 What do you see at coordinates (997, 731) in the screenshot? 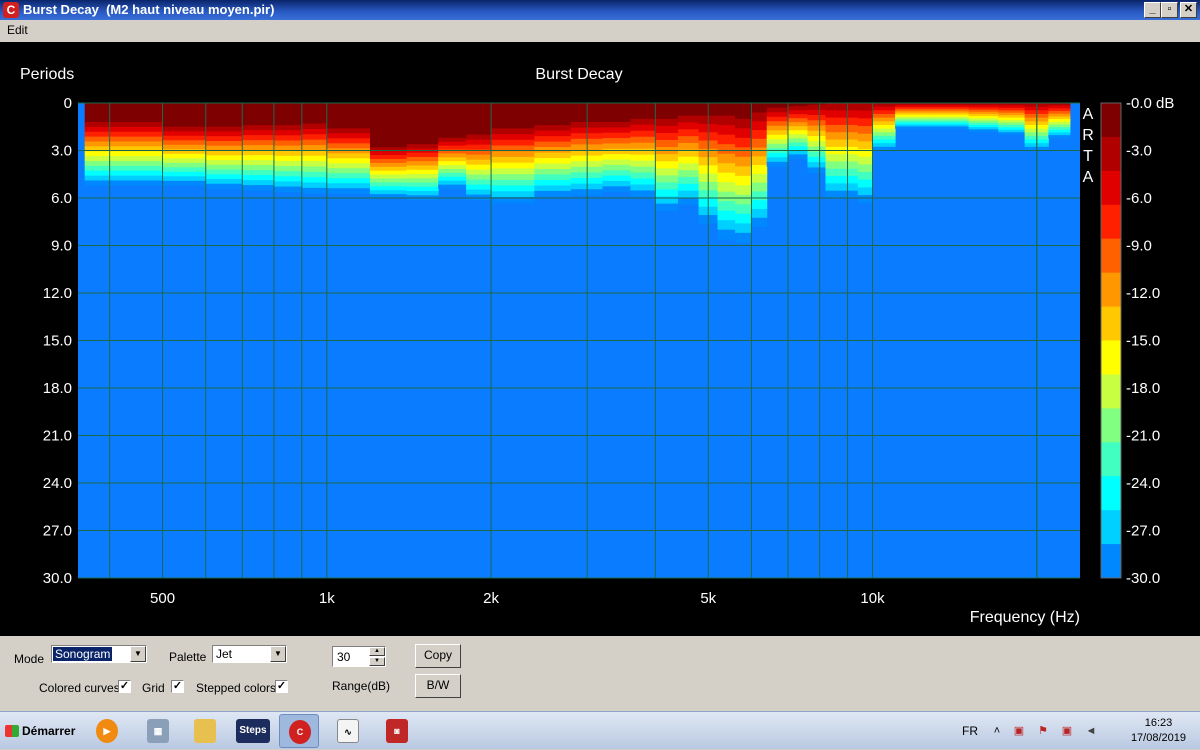
I see `tray-expand-icon: ˄` at bounding box center [997, 731].